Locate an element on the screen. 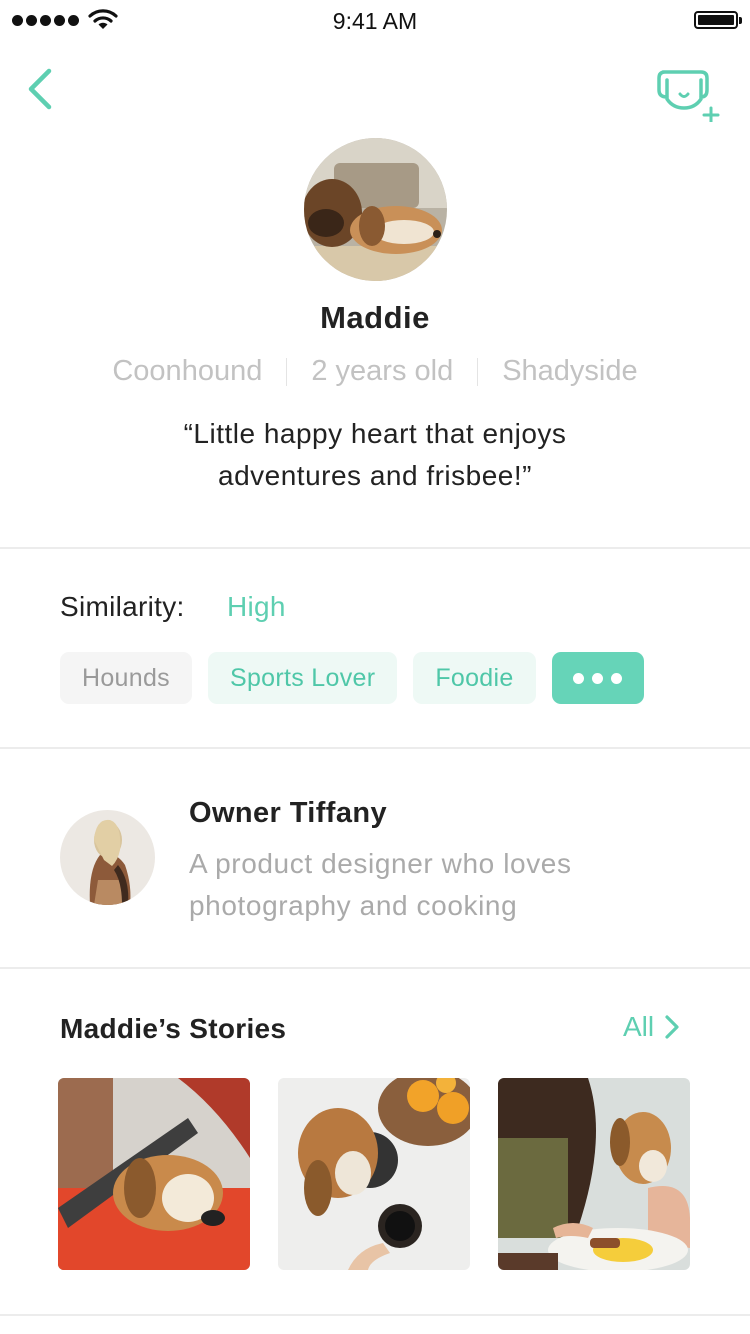 The width and height of the screenshot is (750, 1334). owner-name: Owner Tiffany is located at coordinates (288, 813).